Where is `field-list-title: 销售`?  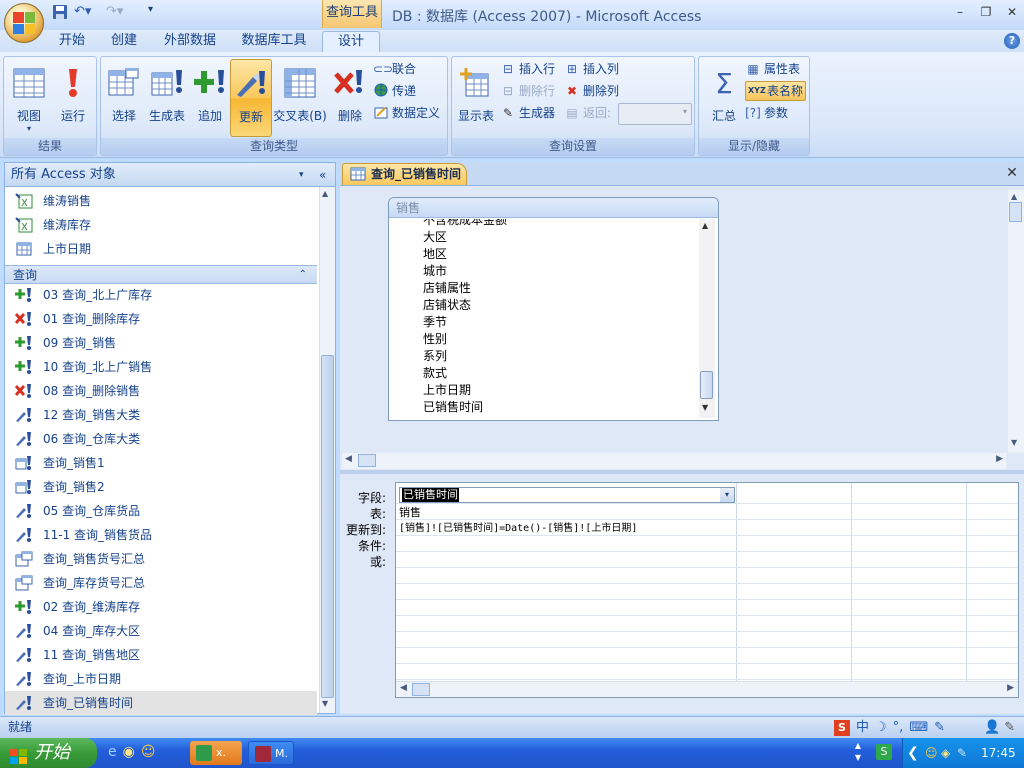
field-list-title: 销售 is located at coordinates (553, 208).